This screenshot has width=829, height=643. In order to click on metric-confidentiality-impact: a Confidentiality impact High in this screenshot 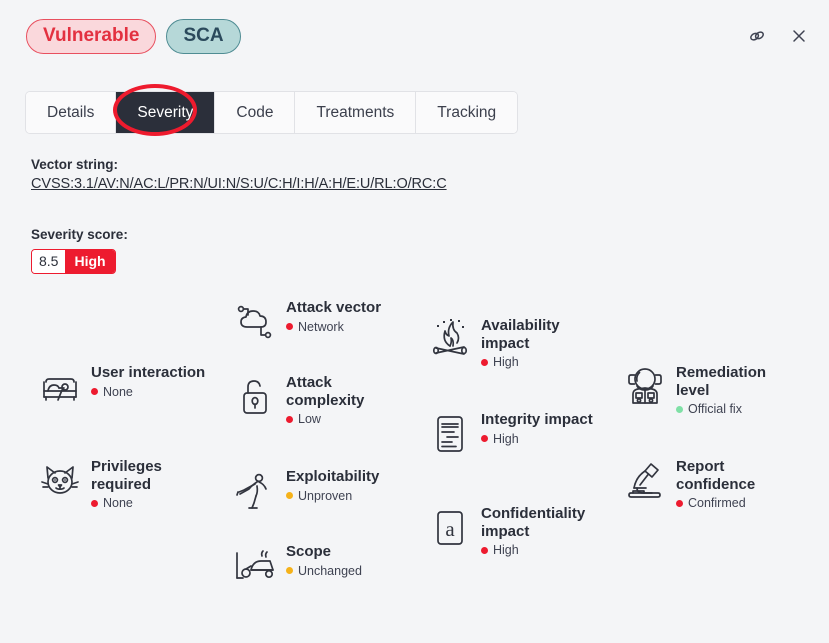, I will do `click(514, 530)`.